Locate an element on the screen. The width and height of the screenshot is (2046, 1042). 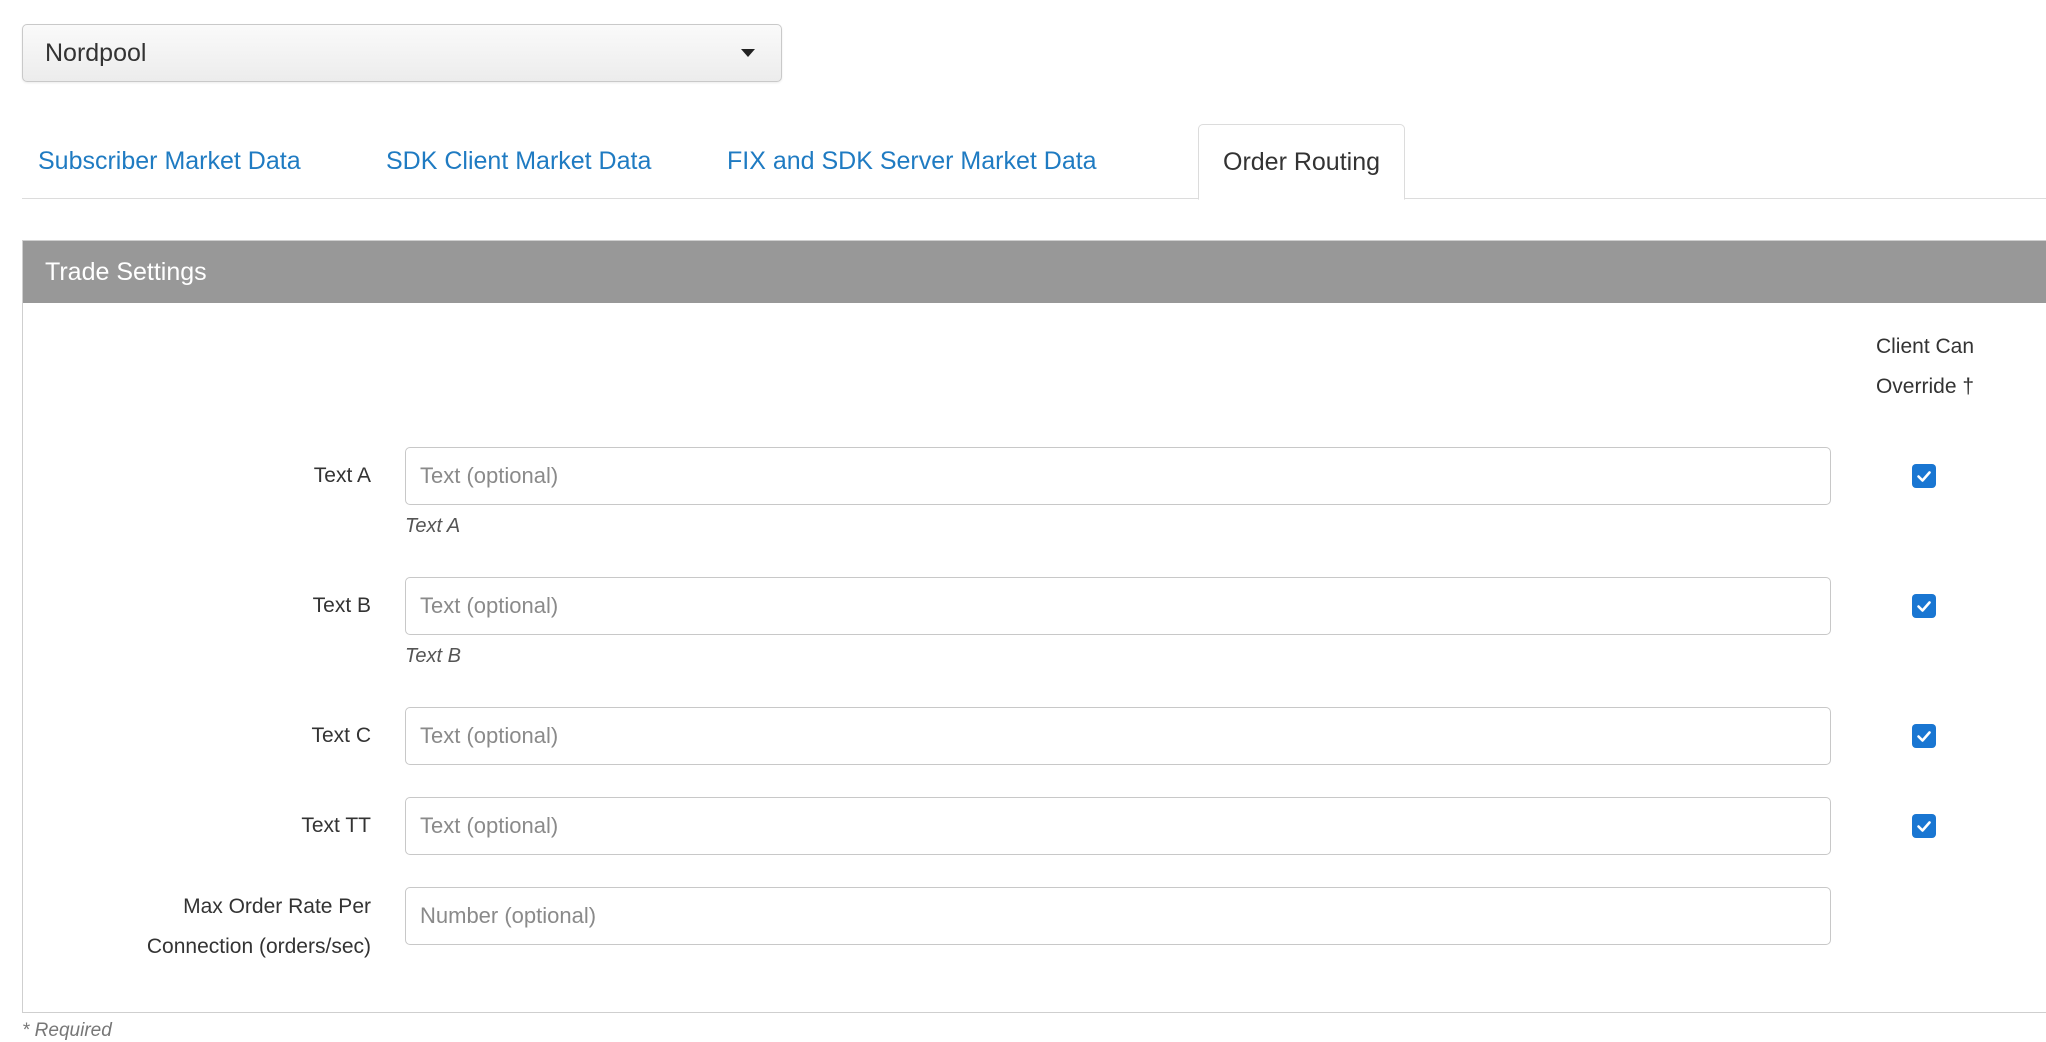
tab-order-routing: Order Routing is located at coordinates (1302, 162).